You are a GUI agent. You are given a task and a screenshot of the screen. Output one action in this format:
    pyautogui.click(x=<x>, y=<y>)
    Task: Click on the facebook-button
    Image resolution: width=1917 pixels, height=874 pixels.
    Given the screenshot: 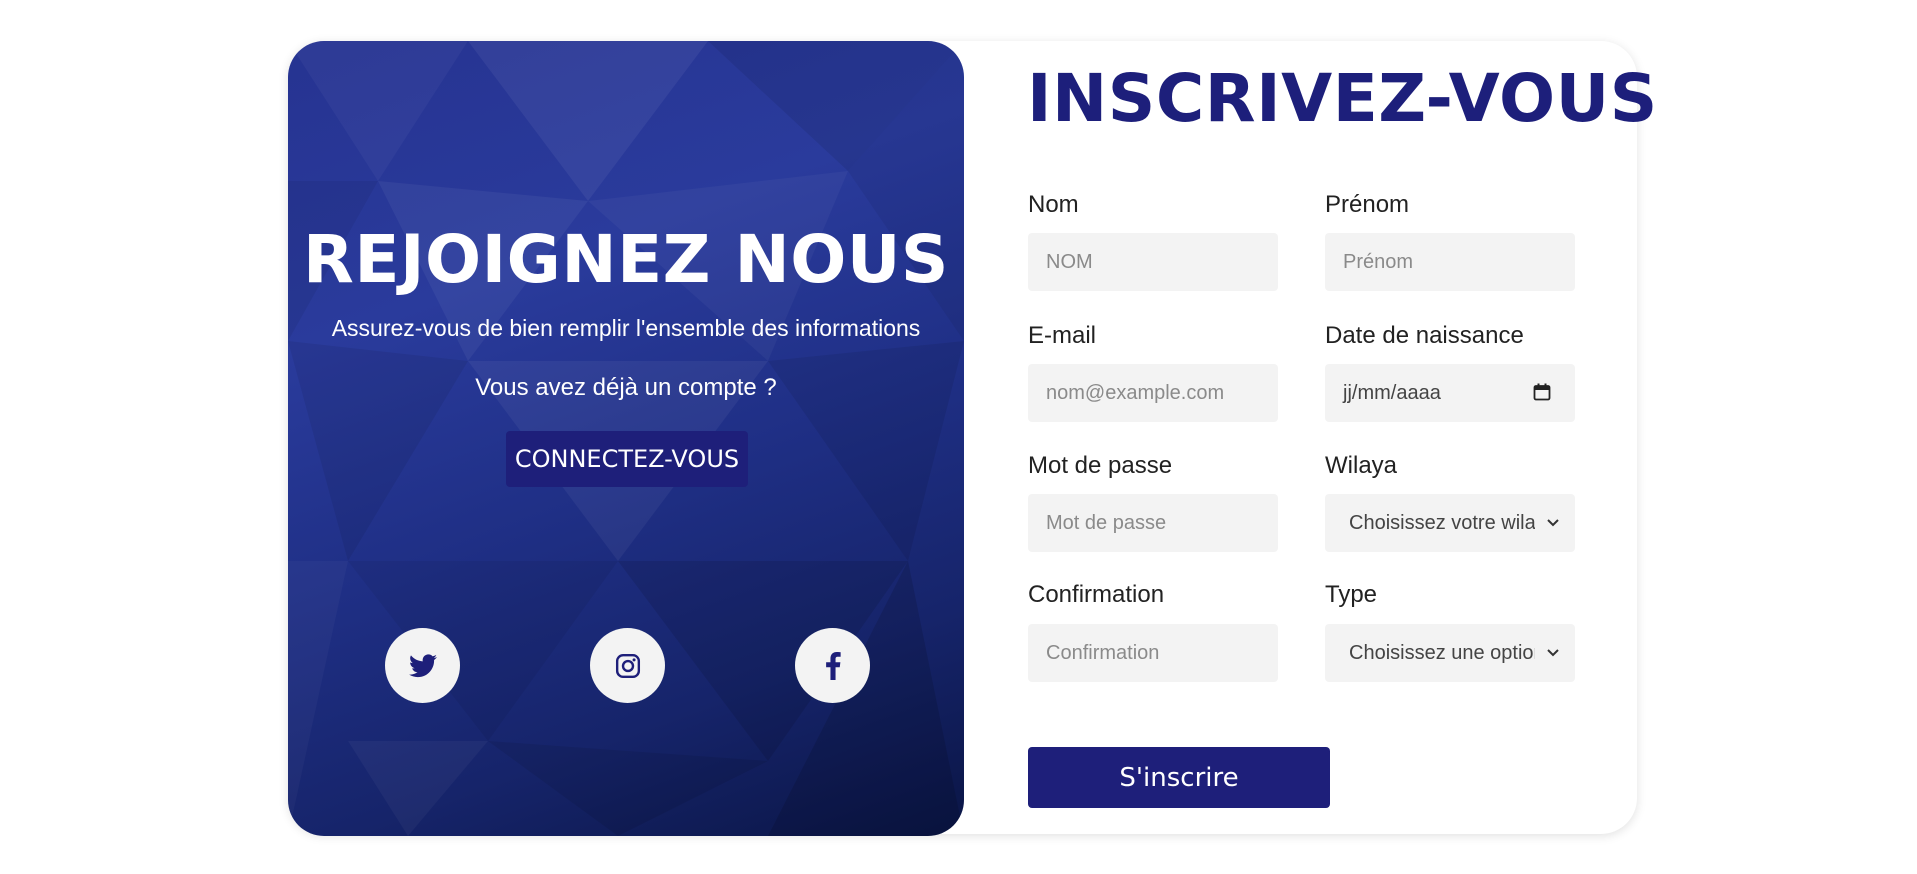 What is the action you would take?
    pyautogui.click(x=832, y=665)
    